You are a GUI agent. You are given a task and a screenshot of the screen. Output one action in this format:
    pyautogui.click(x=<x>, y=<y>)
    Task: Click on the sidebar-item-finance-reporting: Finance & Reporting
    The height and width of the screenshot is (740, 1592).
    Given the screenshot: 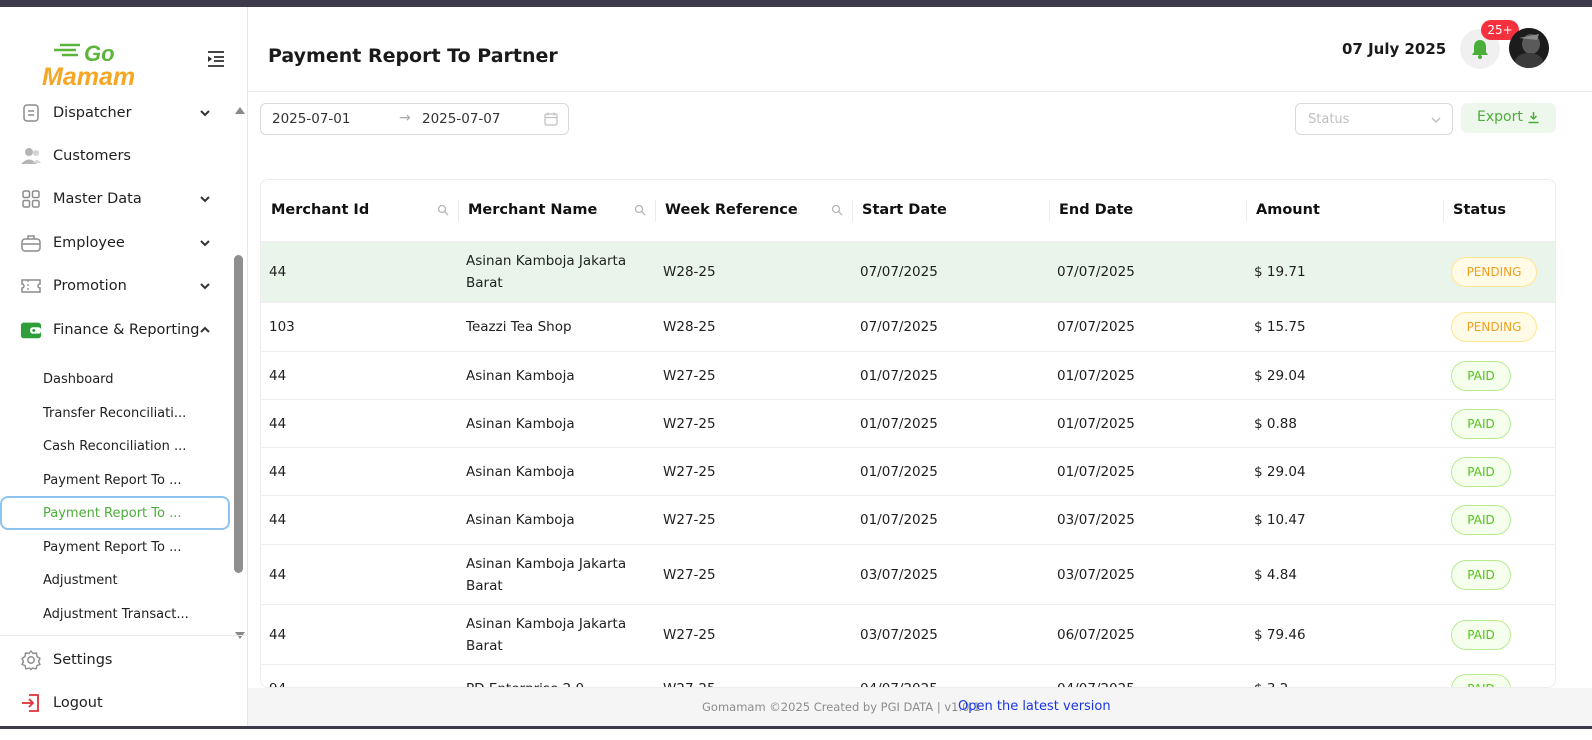 What is the action you would take?
    pyautogui.click(x=116, y=330)
    